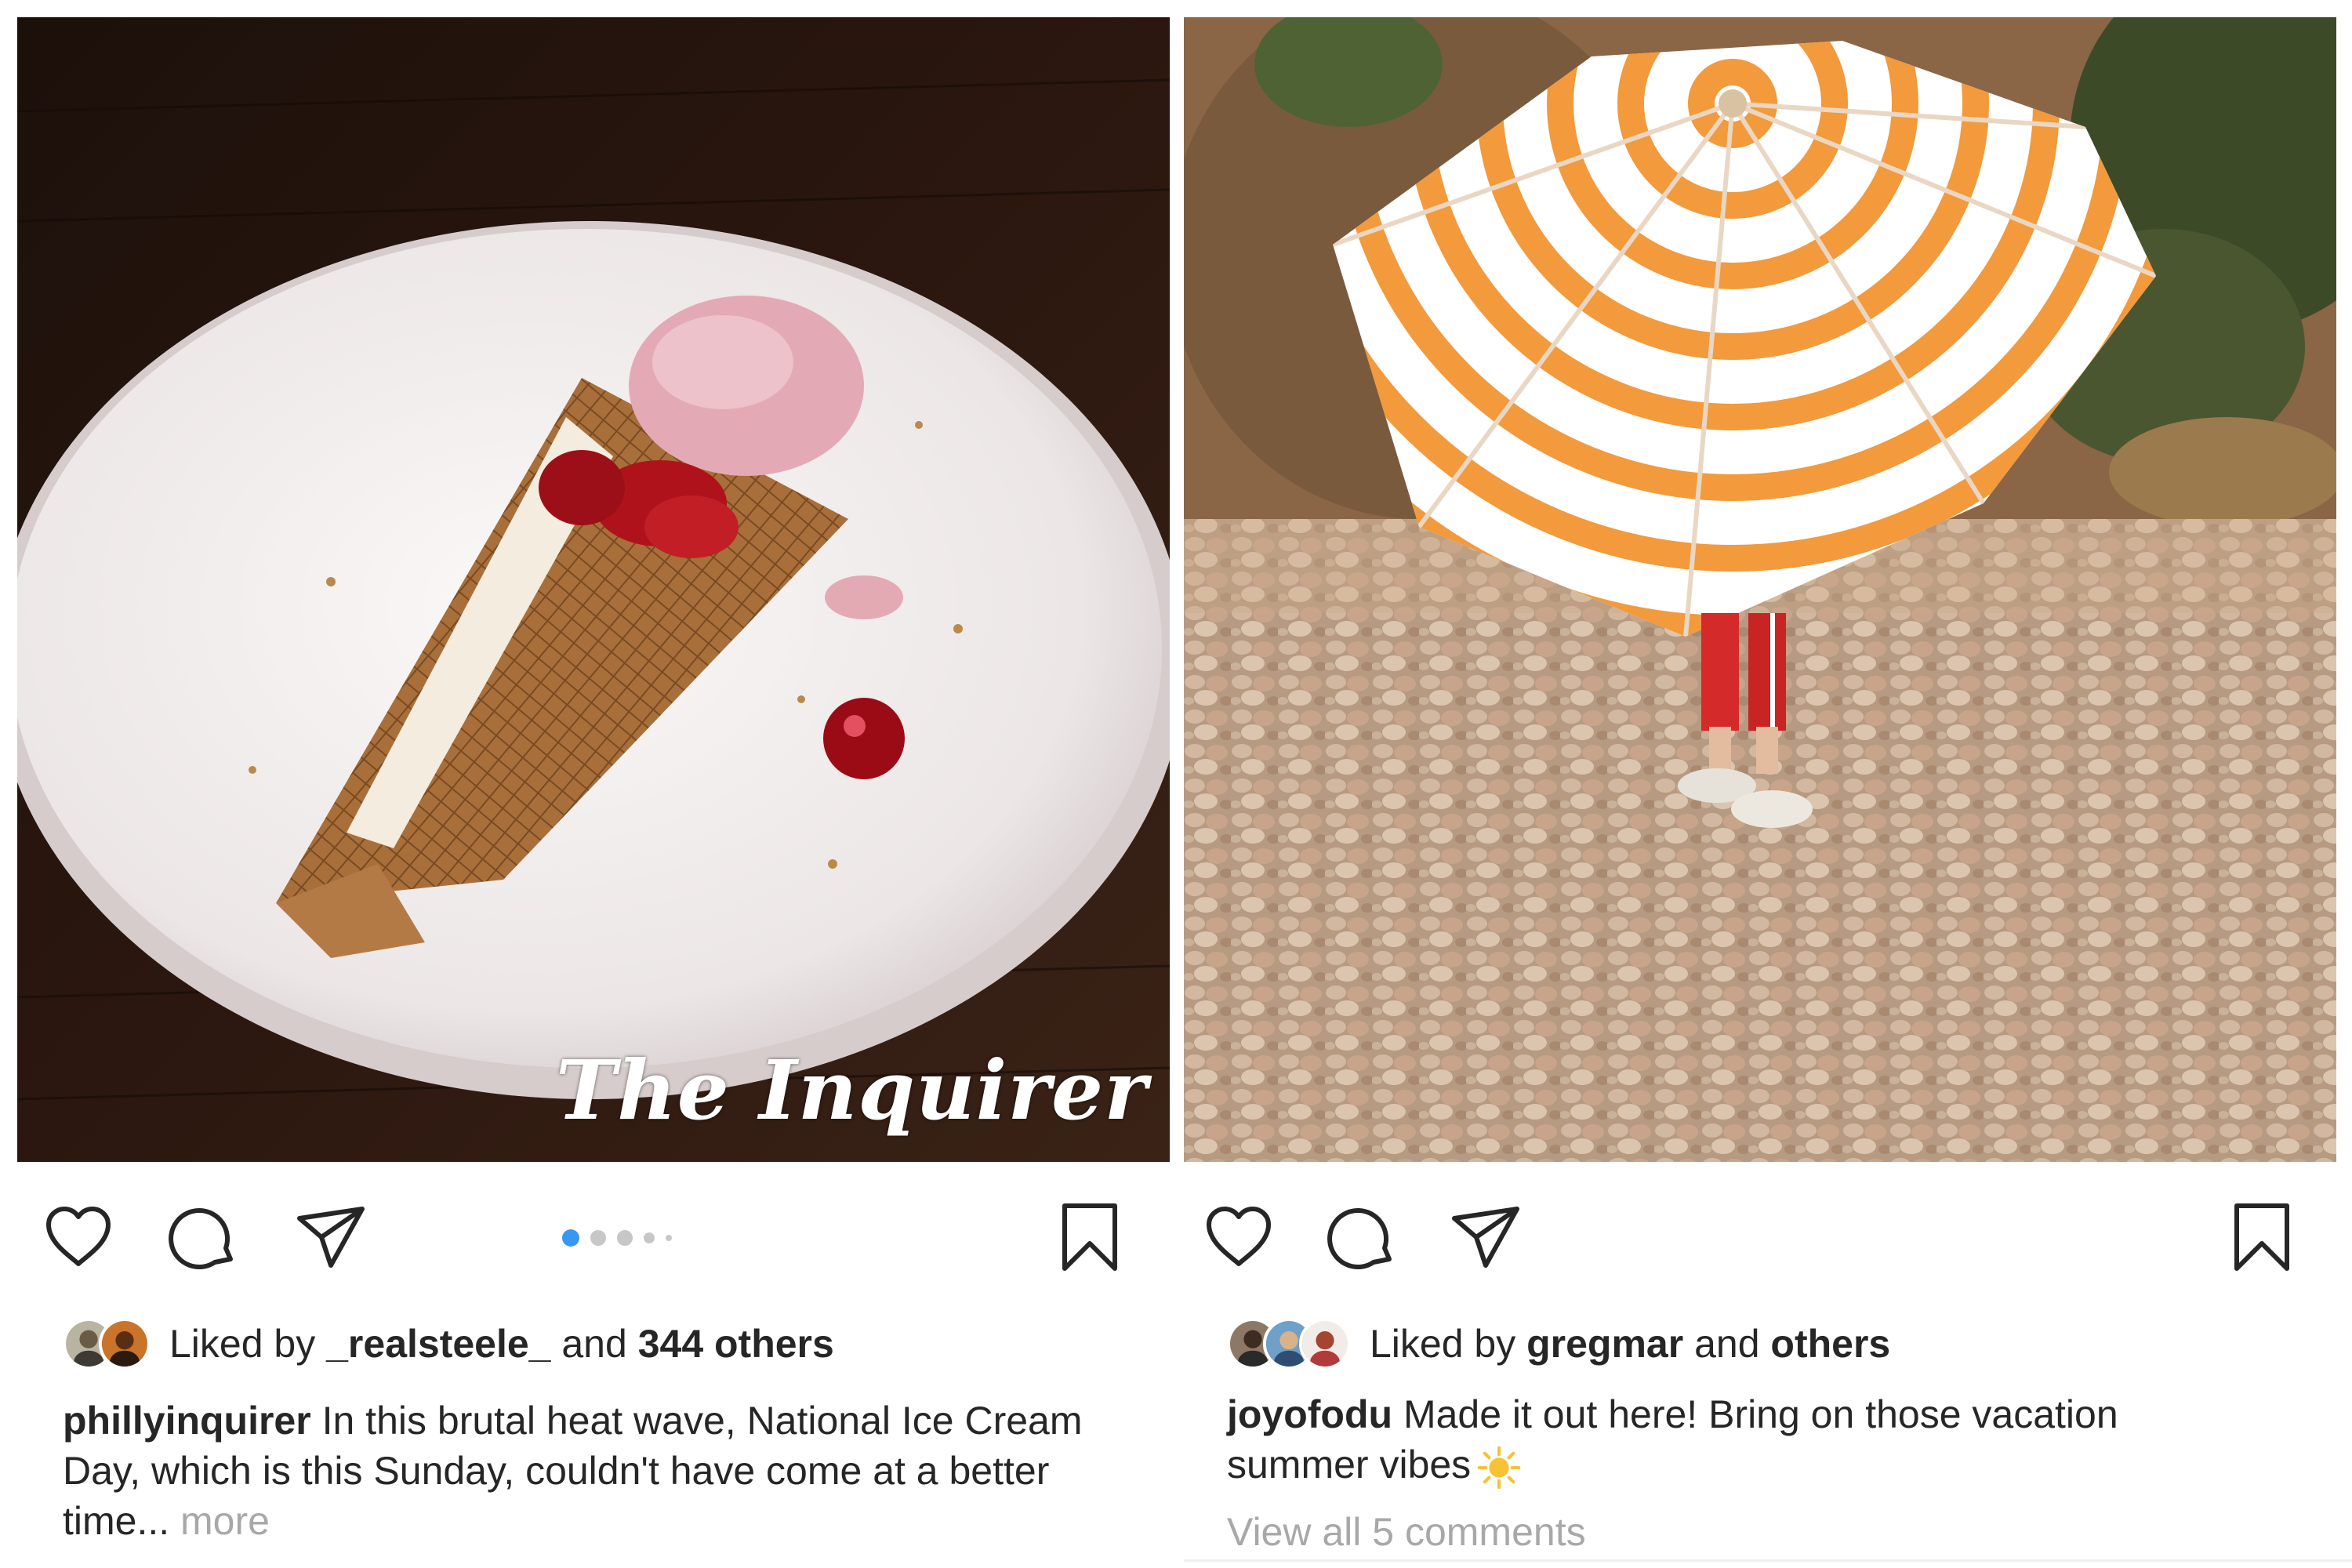 This screenshot has height=1568, width=2352. Describe the element at coordinates (1406, 1532) in the screenshot. I see `view-all-comments-link: View all 5 comments` at that location.